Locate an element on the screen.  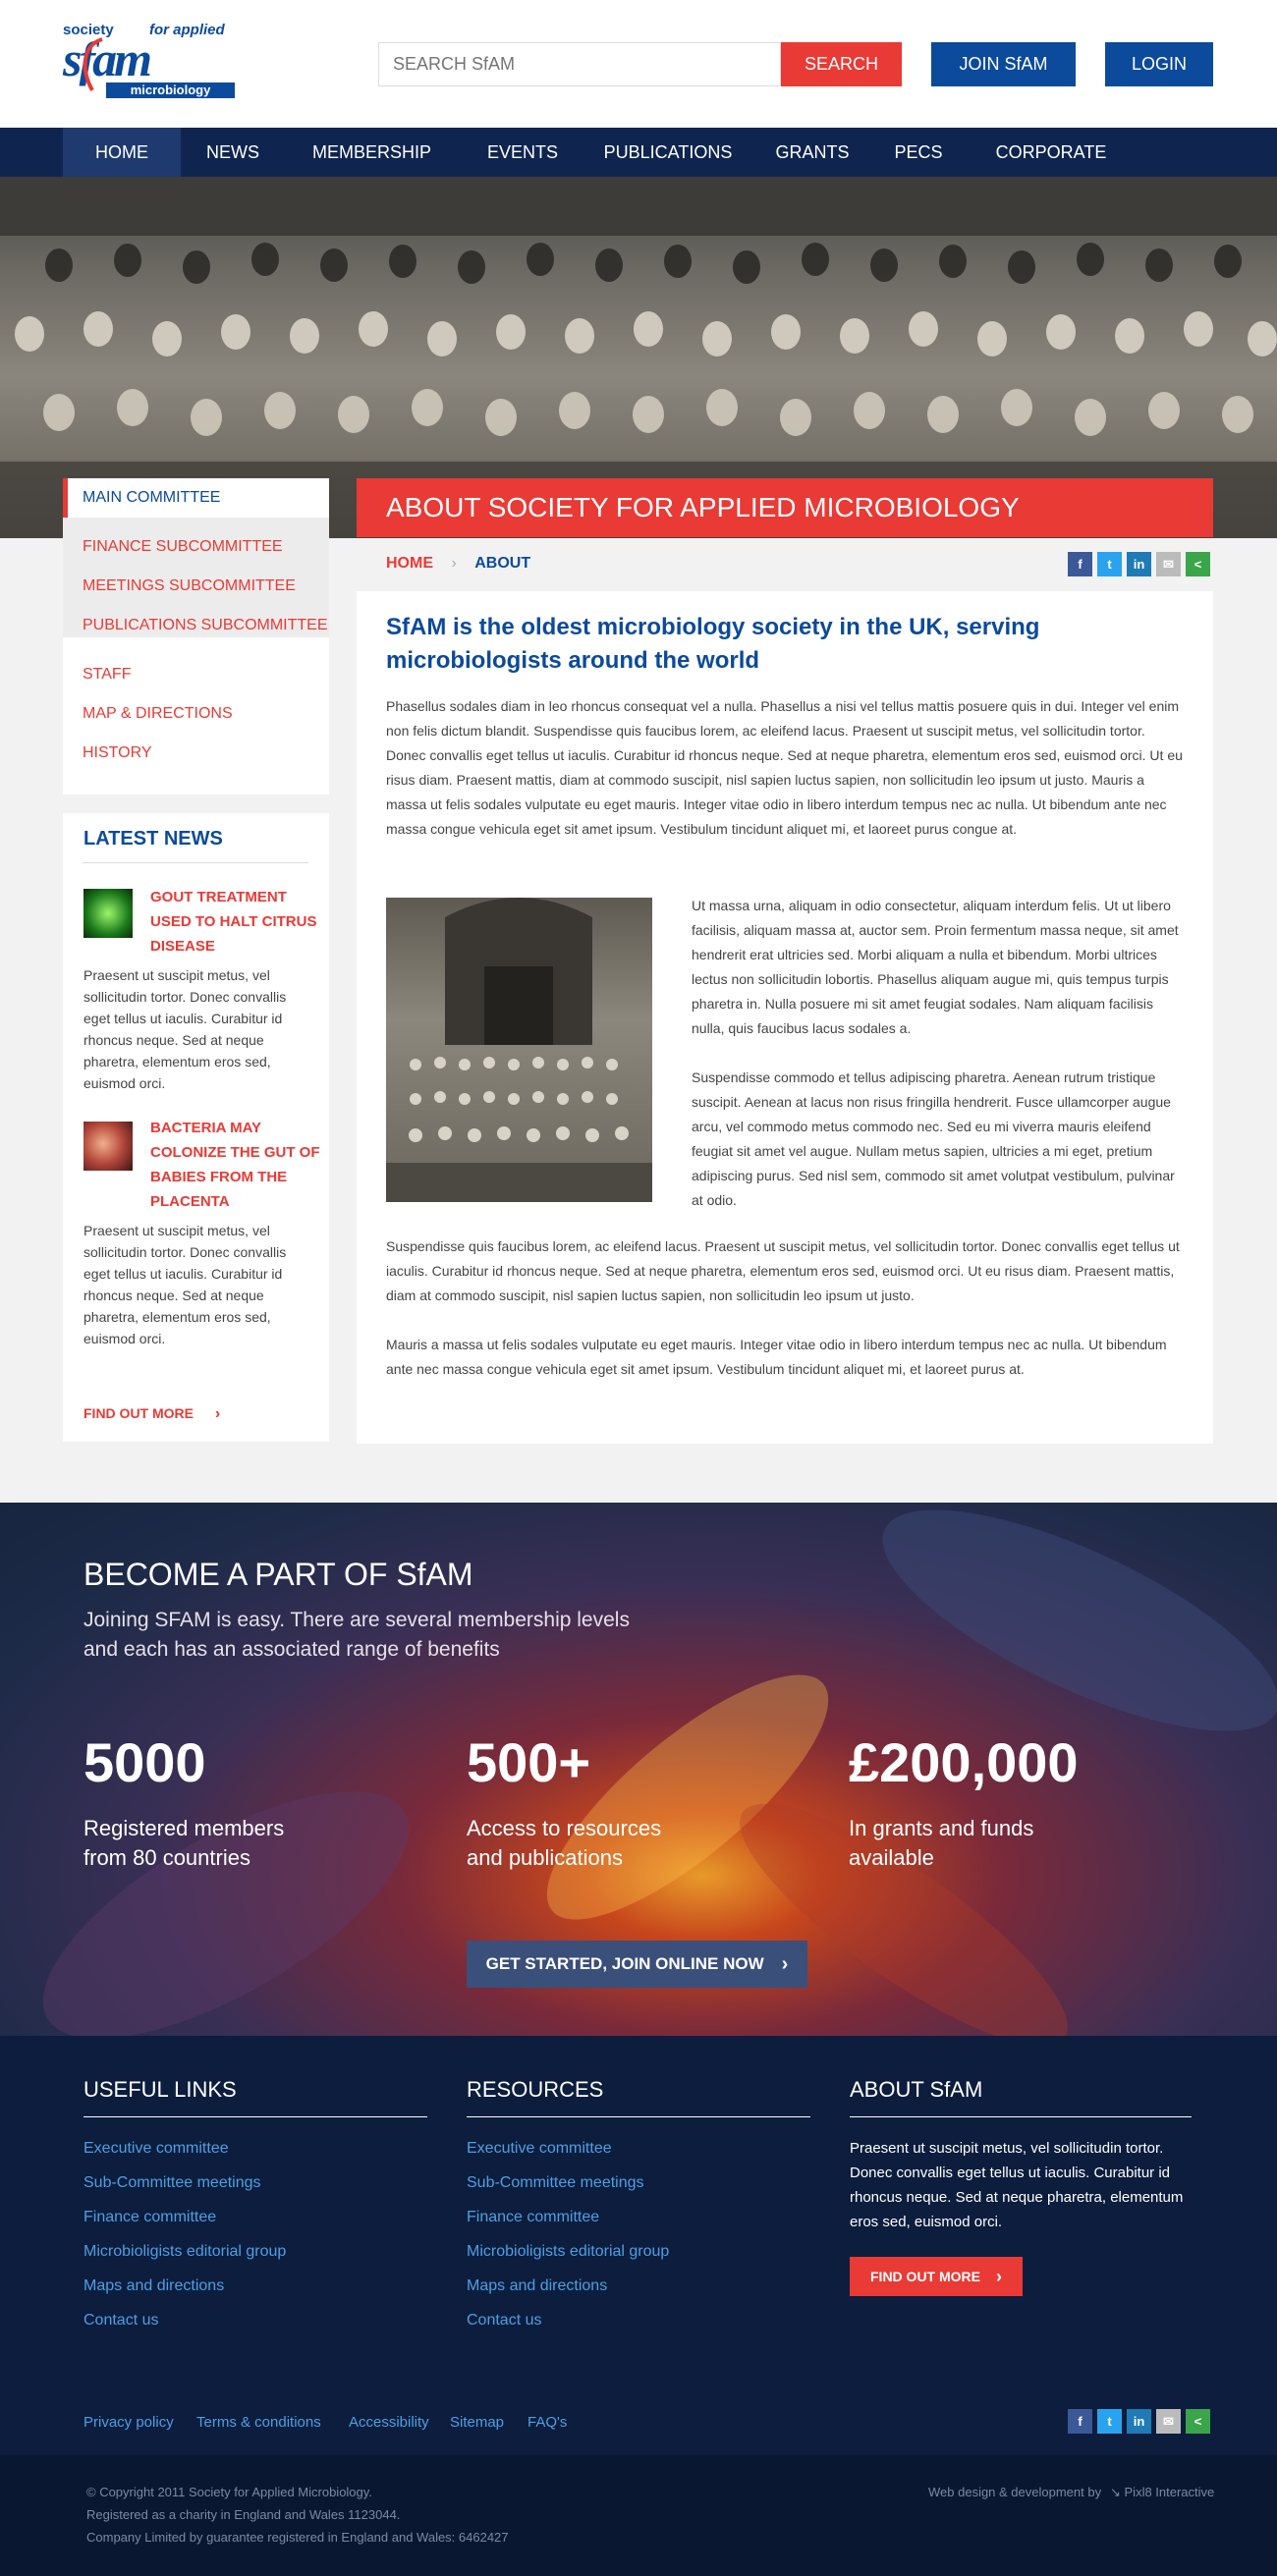
footer-bottom-link: Sitemap is located at coordinates (477, 2422).